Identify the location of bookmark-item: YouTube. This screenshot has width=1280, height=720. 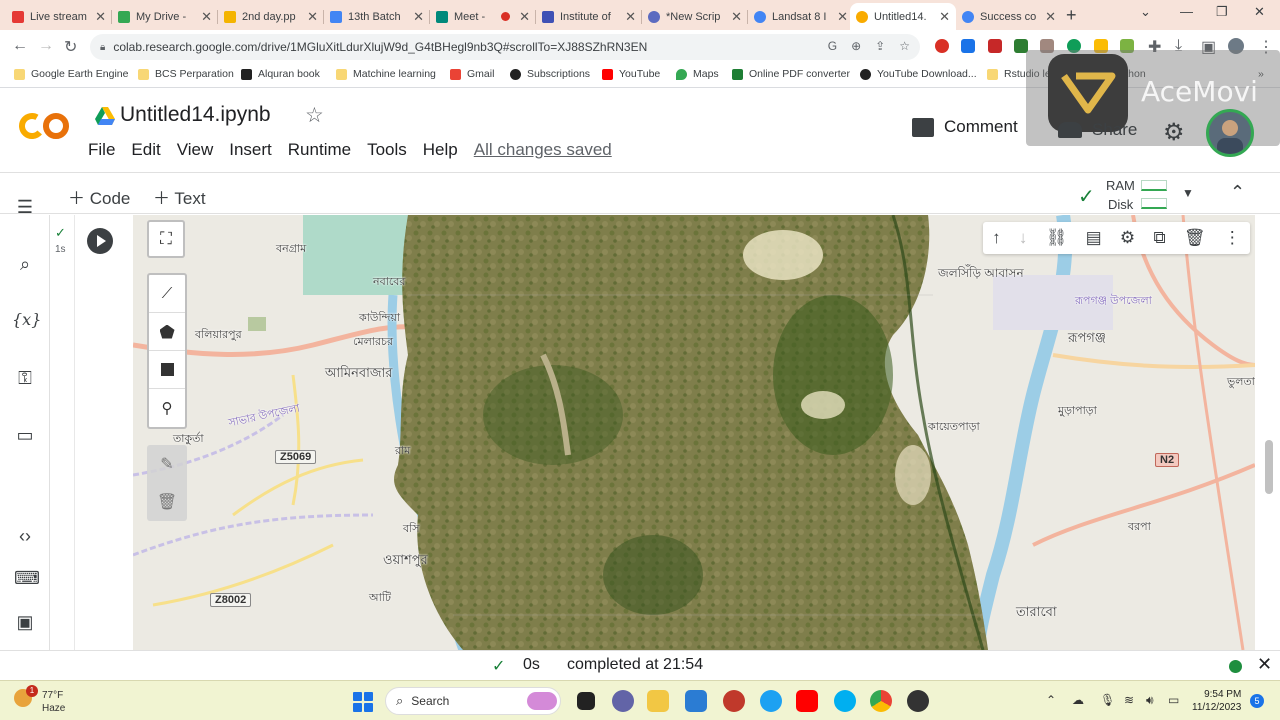
(631, 74).